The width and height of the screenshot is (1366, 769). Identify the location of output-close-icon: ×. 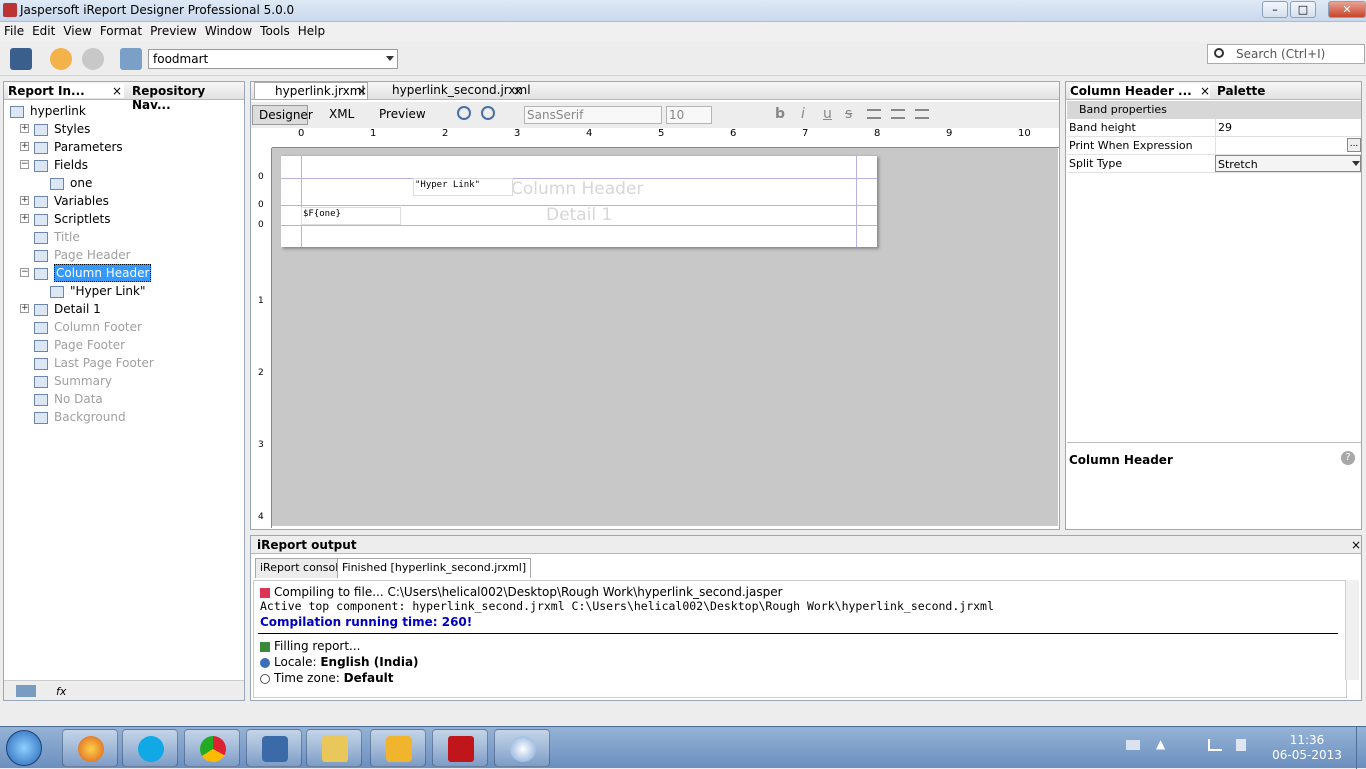
(1356, 545).